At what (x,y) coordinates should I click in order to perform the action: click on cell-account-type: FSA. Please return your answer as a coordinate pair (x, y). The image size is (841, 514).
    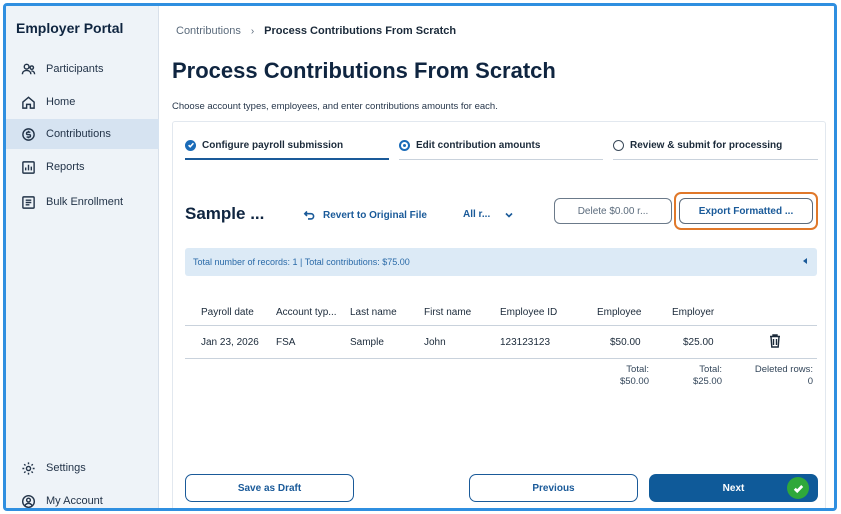
    Looking at the image, I should click on (286, 342).